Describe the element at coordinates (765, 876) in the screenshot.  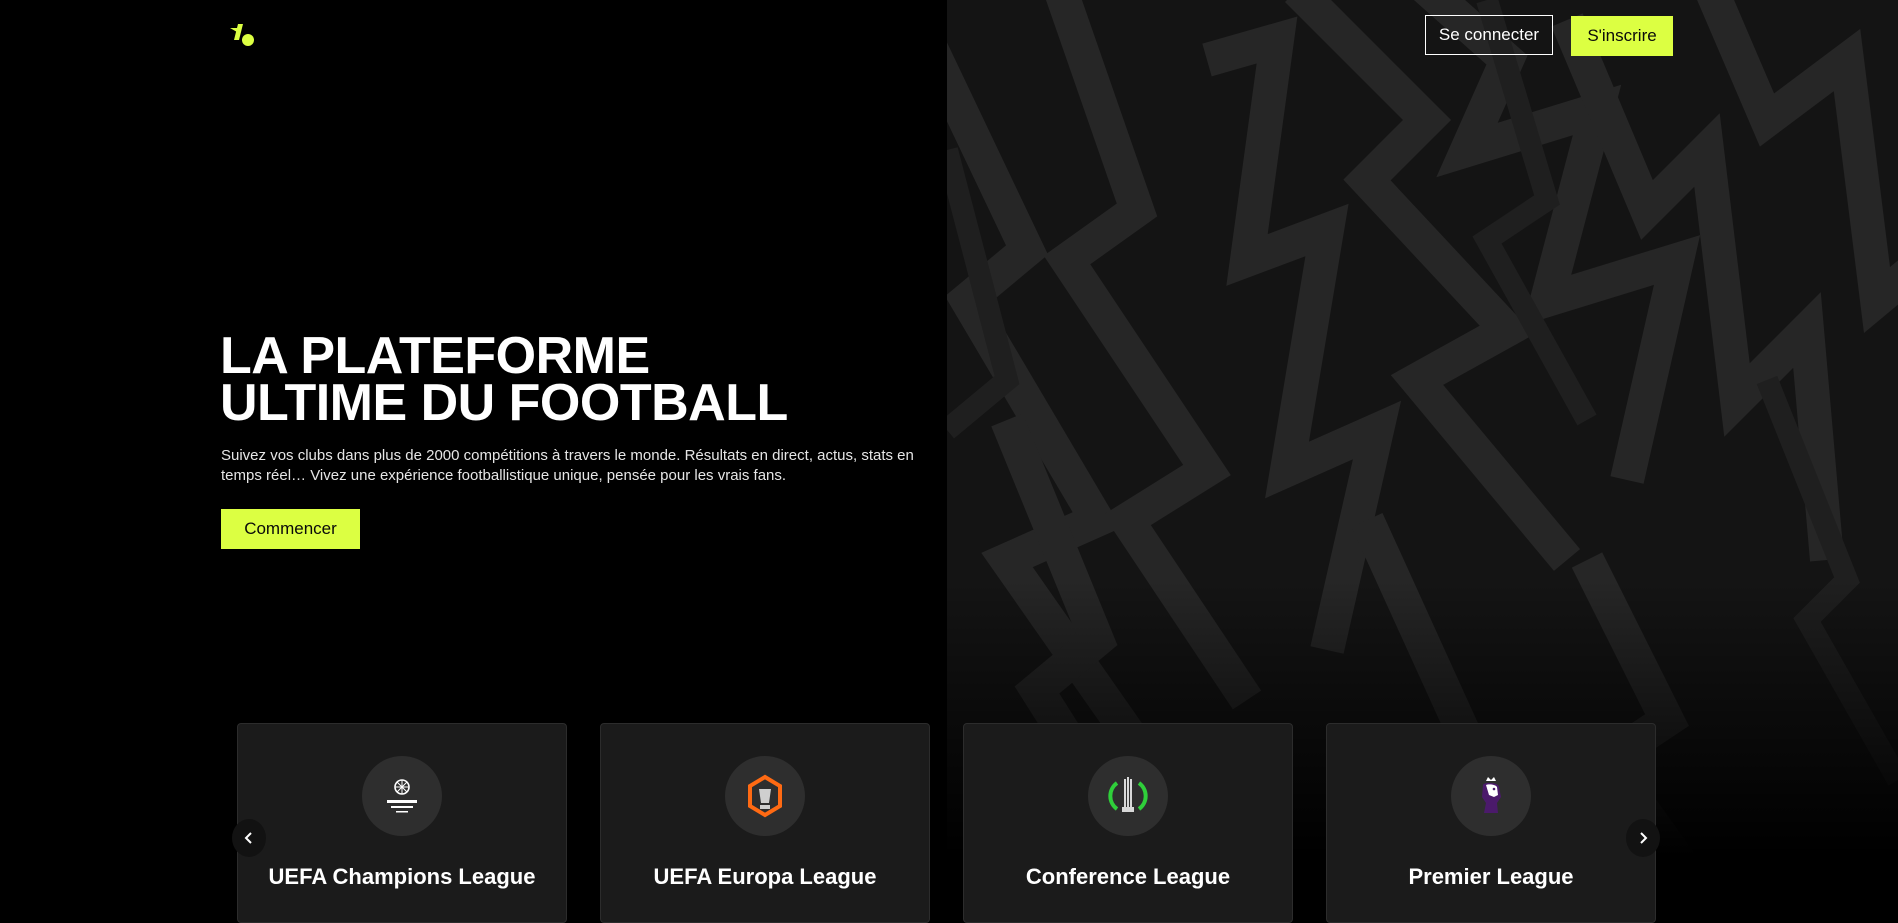
I see `competition-name: UEFA Europa League` at that location.